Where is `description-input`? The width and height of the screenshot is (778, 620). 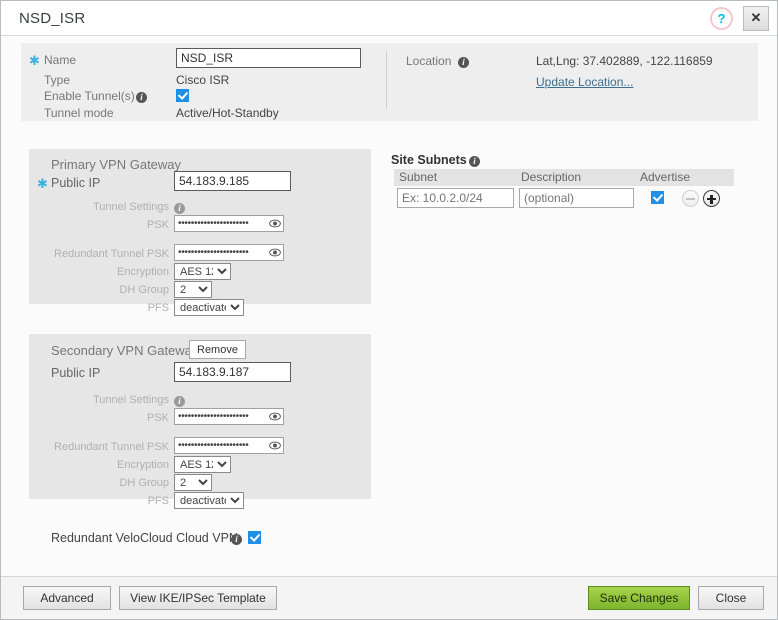
description-input is located at coordinates (576, 198).